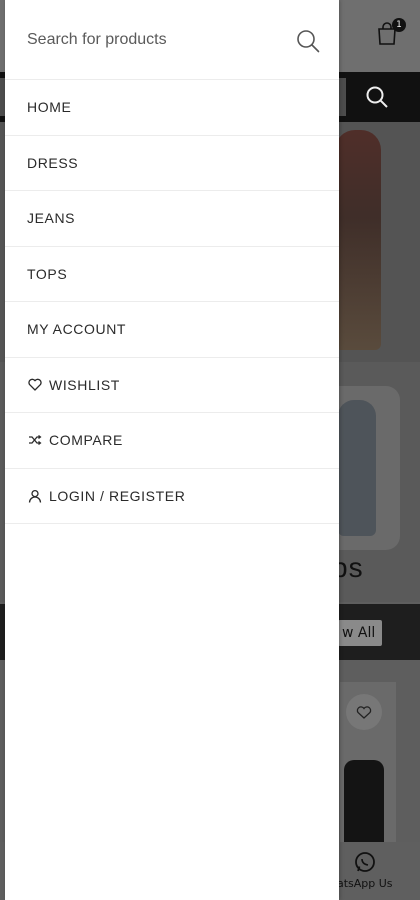 The height and width of the screenshot is (900, 420). What do you see at coordinates (150, 40) in the screenshot?
I see `search-input` at bounding box center [150, 40].